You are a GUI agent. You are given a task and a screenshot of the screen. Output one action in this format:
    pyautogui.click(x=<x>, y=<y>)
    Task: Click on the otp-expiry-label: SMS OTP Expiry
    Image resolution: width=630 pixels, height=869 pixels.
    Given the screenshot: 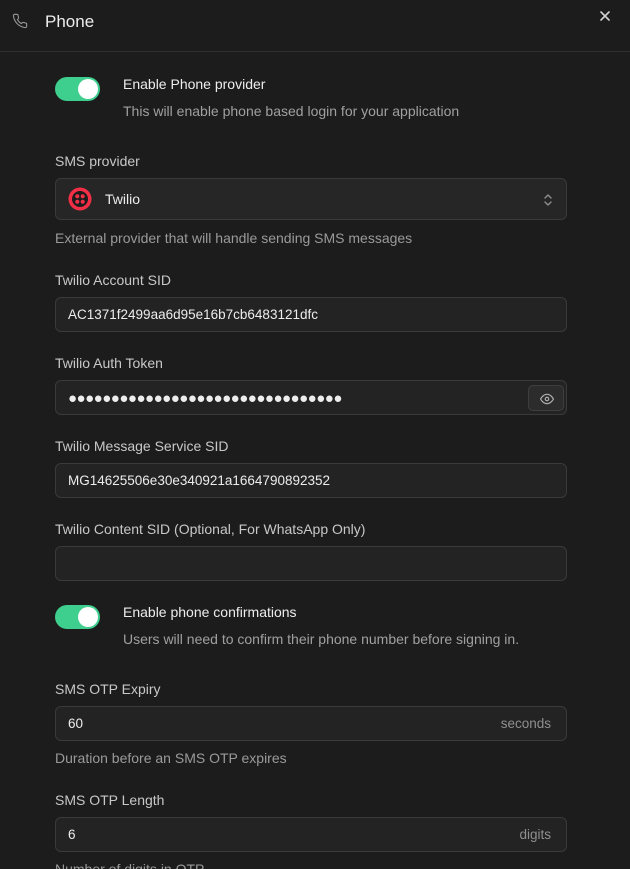 What is the action you would take?
    pyautogui.click(x=108, y=689)
    